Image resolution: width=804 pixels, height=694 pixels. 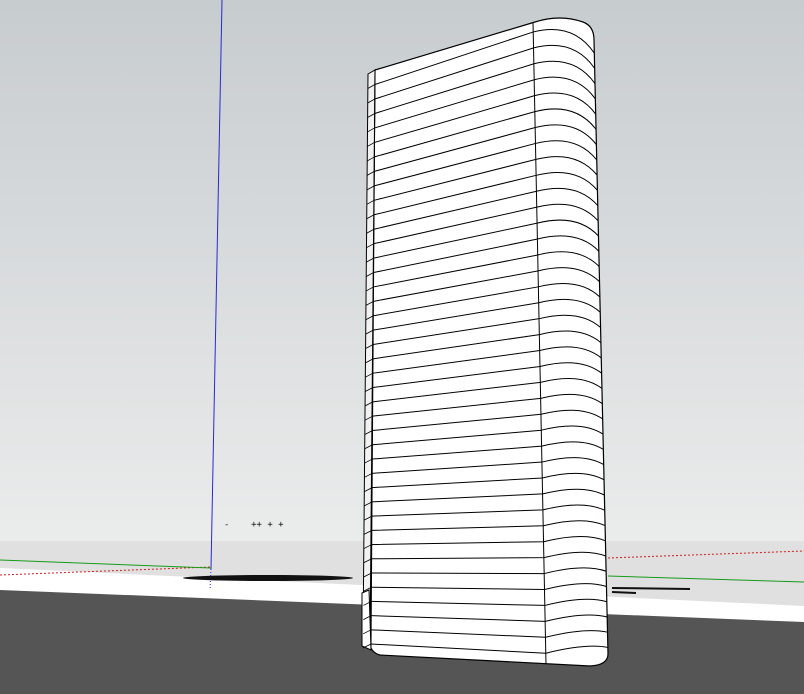 I want to click on tower-base, so click(x=366, y=620).